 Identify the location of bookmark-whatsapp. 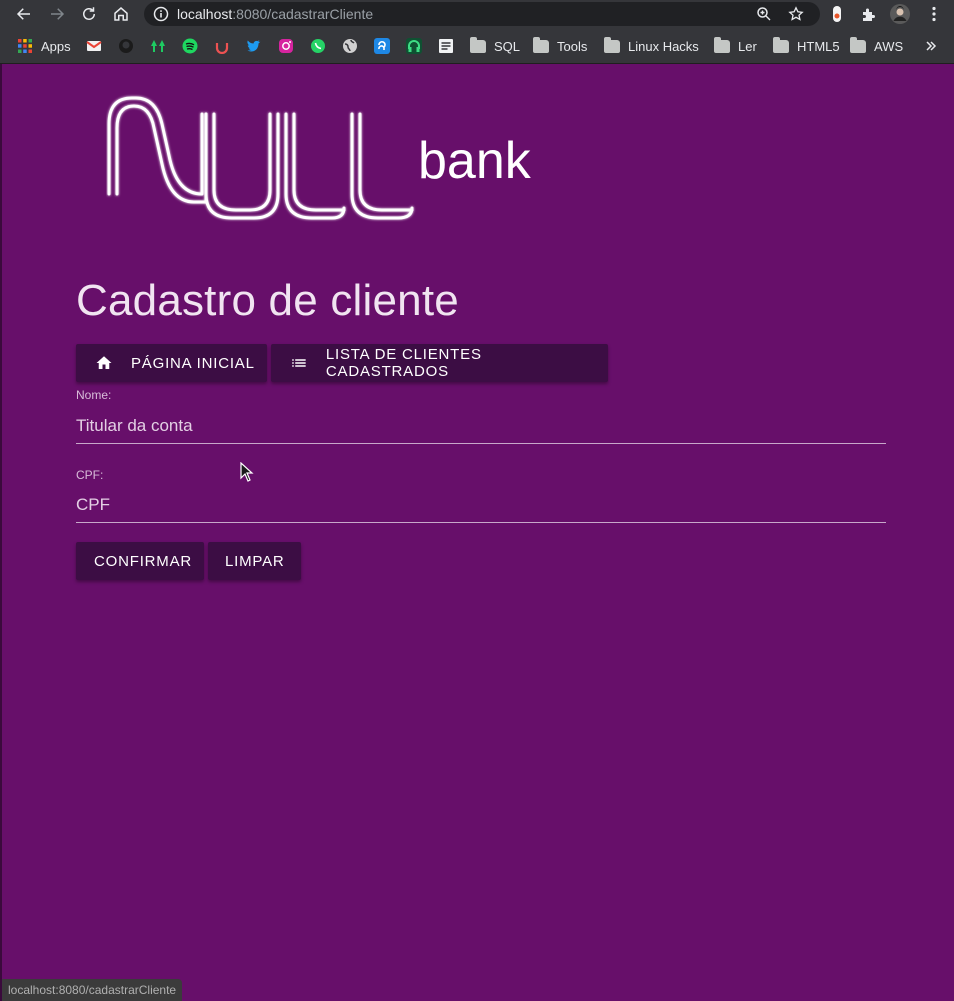
(318, 46).